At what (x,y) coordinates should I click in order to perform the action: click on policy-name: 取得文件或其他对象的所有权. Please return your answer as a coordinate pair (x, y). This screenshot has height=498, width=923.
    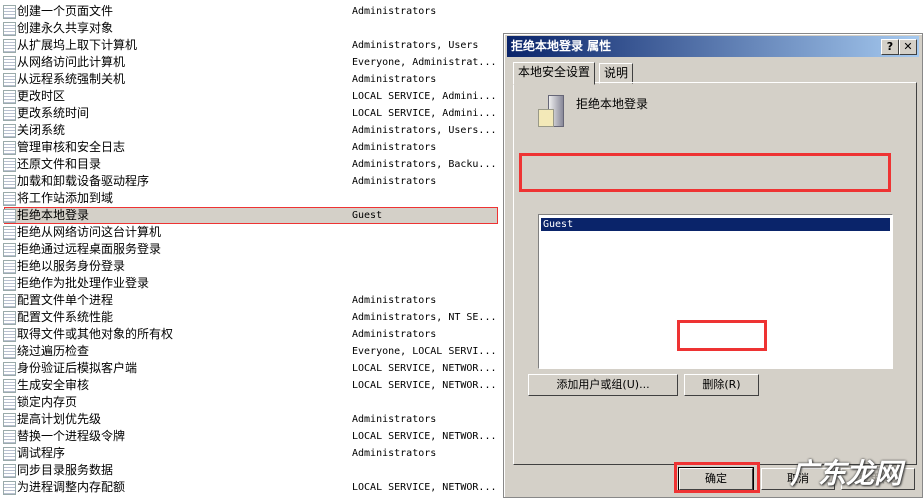
    Looking at the image, I should click on (95, 334).